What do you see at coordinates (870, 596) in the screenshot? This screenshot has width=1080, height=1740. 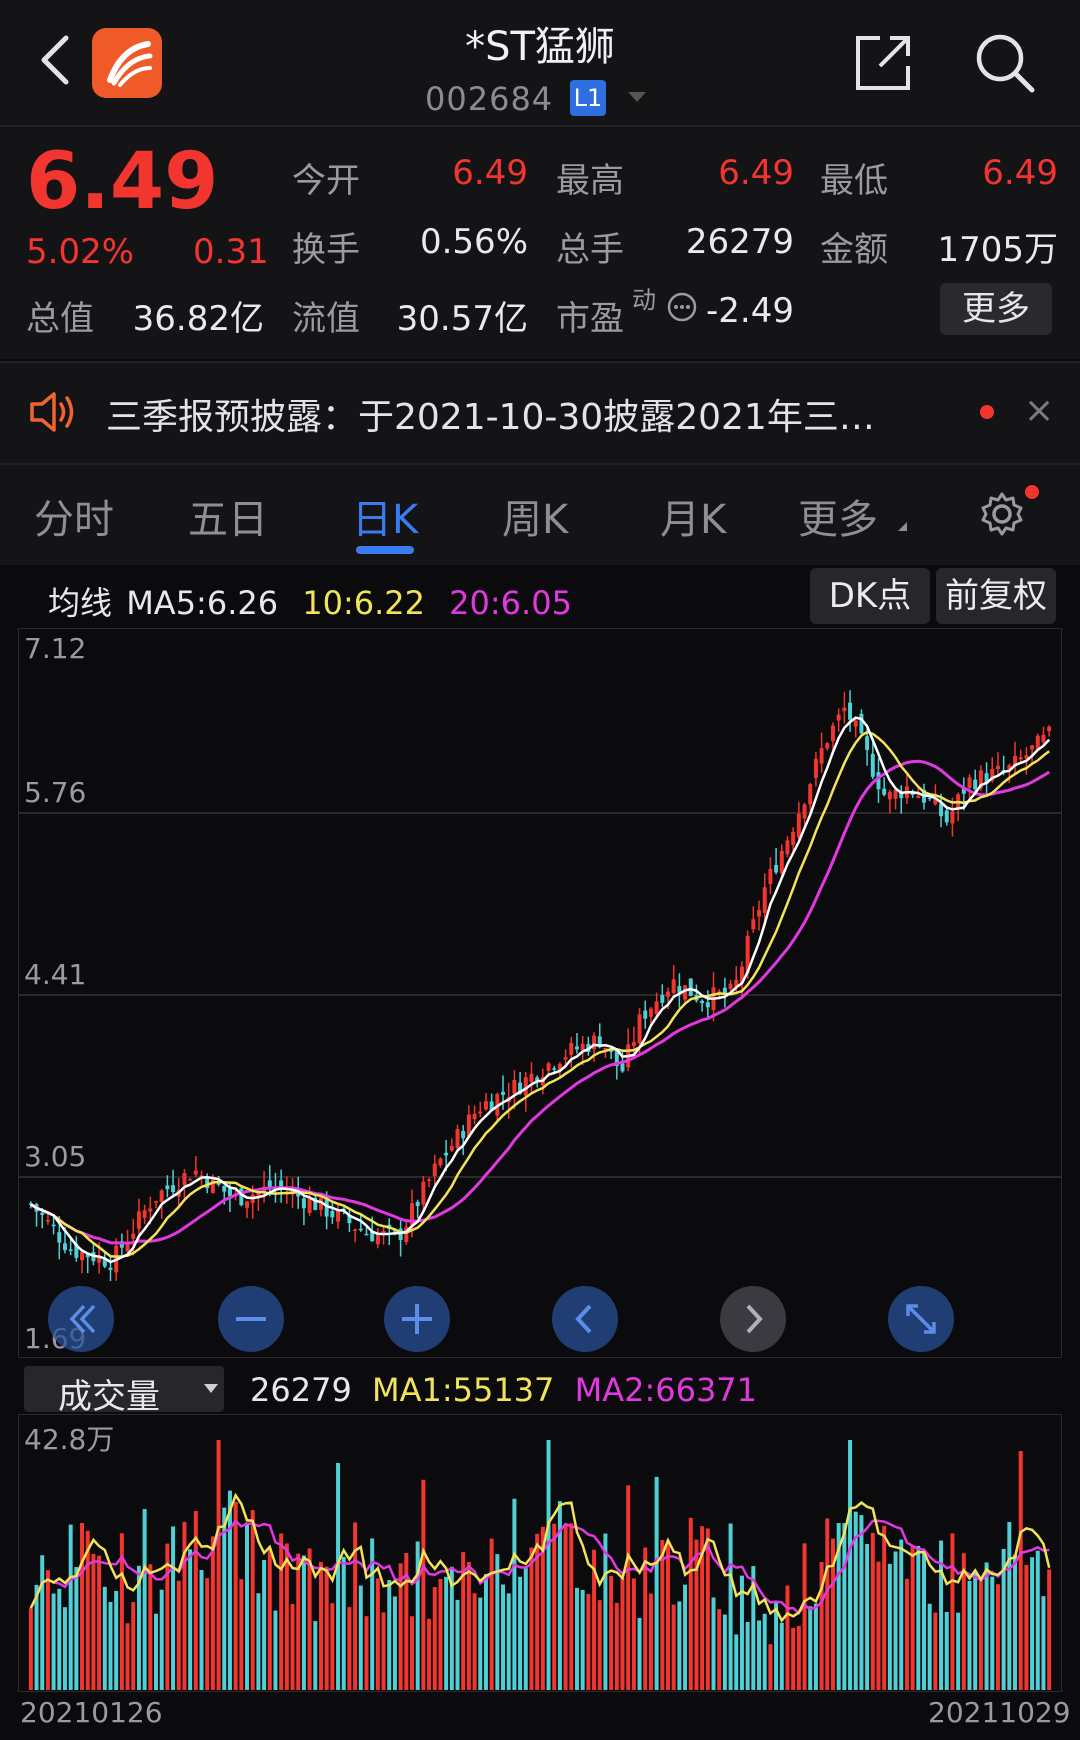 I see `dk-point-button: DK点` at bounding box center [870, 596].